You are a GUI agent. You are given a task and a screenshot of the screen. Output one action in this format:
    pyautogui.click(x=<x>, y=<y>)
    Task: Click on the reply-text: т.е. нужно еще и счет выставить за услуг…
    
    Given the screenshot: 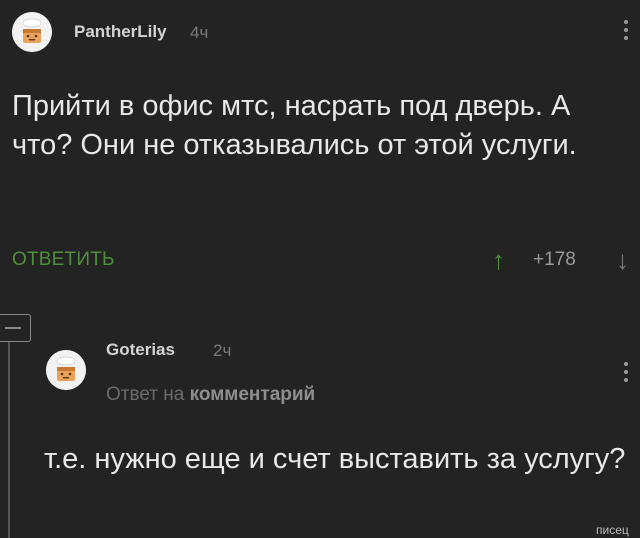 What is the action you would take?
    pyautogui.click(x=335, y=459)
    